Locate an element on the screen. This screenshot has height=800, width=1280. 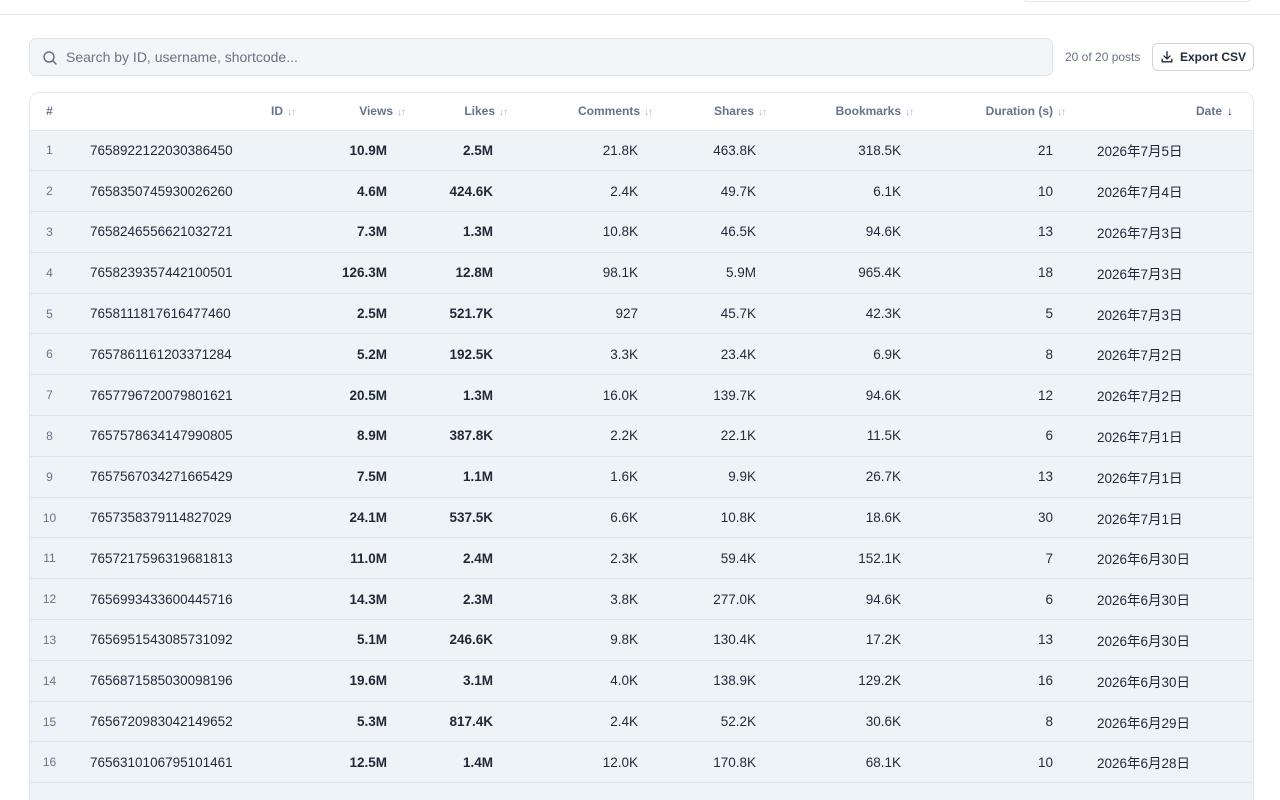
cell-bookmarks: 152.1K is located at coordinates (879, 558).